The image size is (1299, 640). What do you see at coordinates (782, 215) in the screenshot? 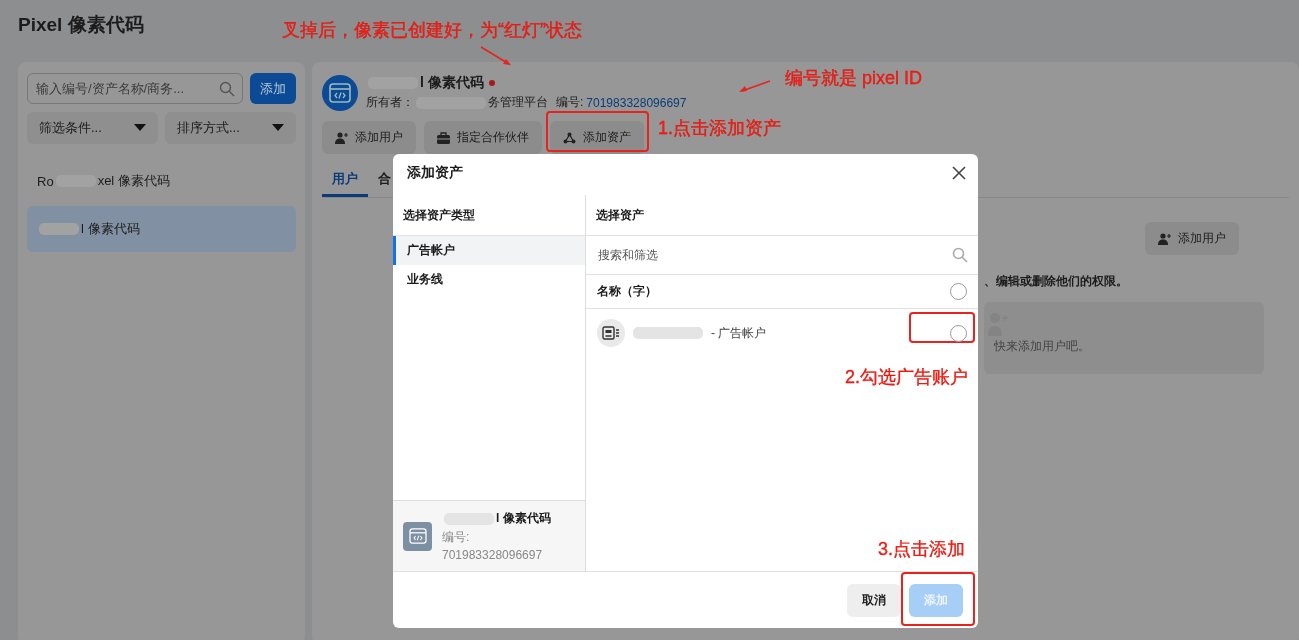
I see `column-heading: 选择资产` at bounding box center [782, 215].